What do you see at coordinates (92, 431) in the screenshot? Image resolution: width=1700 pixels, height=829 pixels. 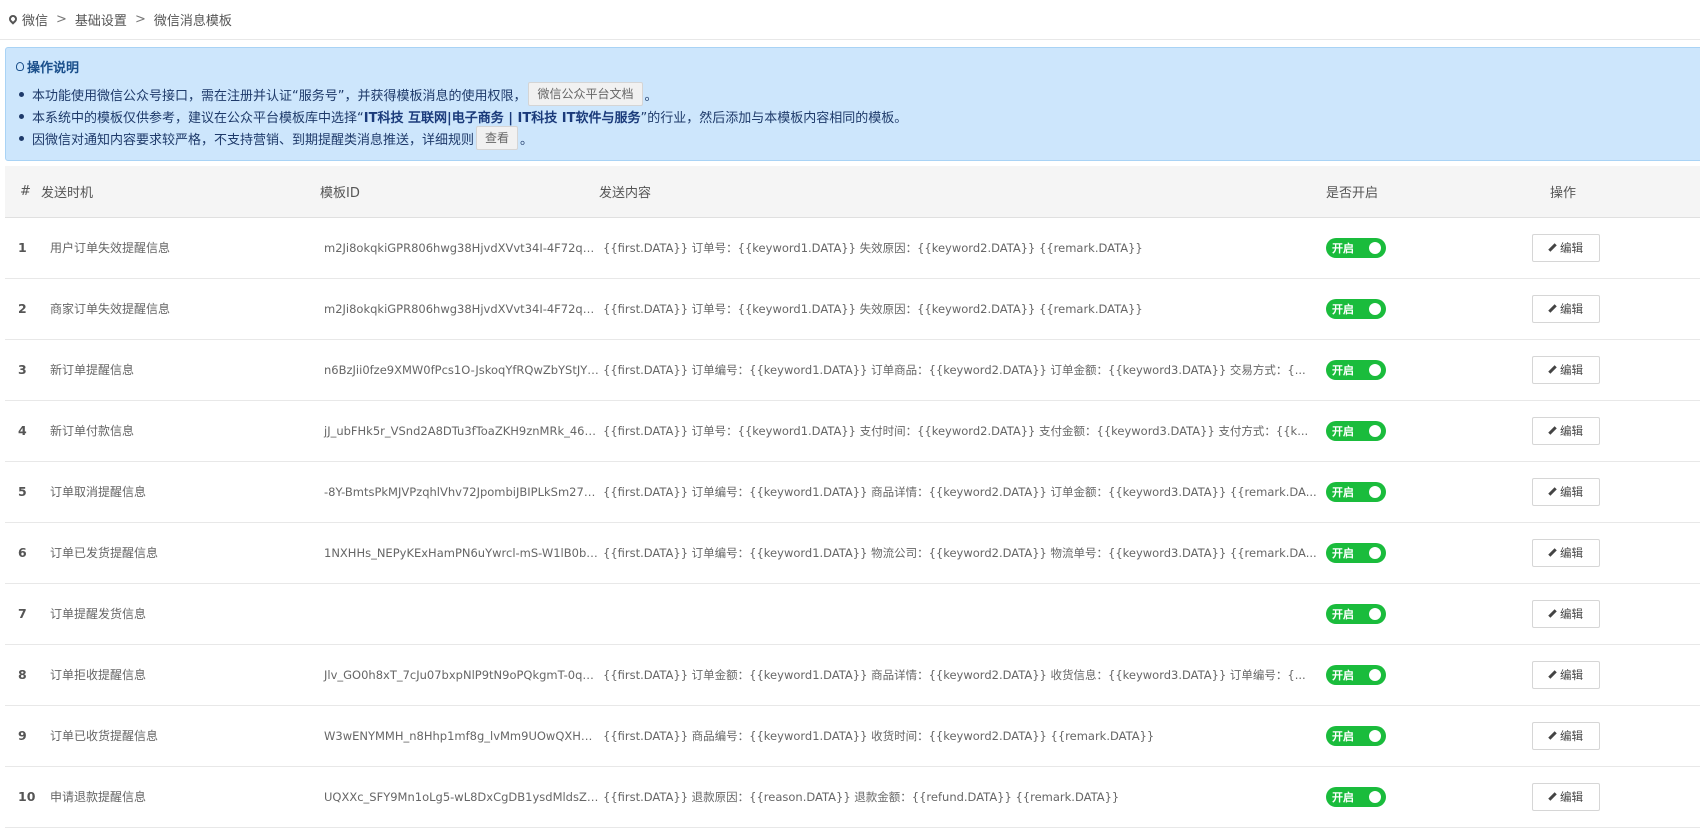 I see `row-timing: 新订单付款信息` at bounding box center [92, 431].